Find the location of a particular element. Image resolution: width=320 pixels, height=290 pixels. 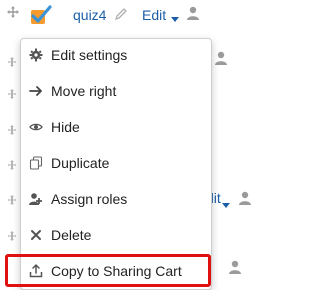

menu-item-duplicate: Duplicate is located at coordinates (116, 164).